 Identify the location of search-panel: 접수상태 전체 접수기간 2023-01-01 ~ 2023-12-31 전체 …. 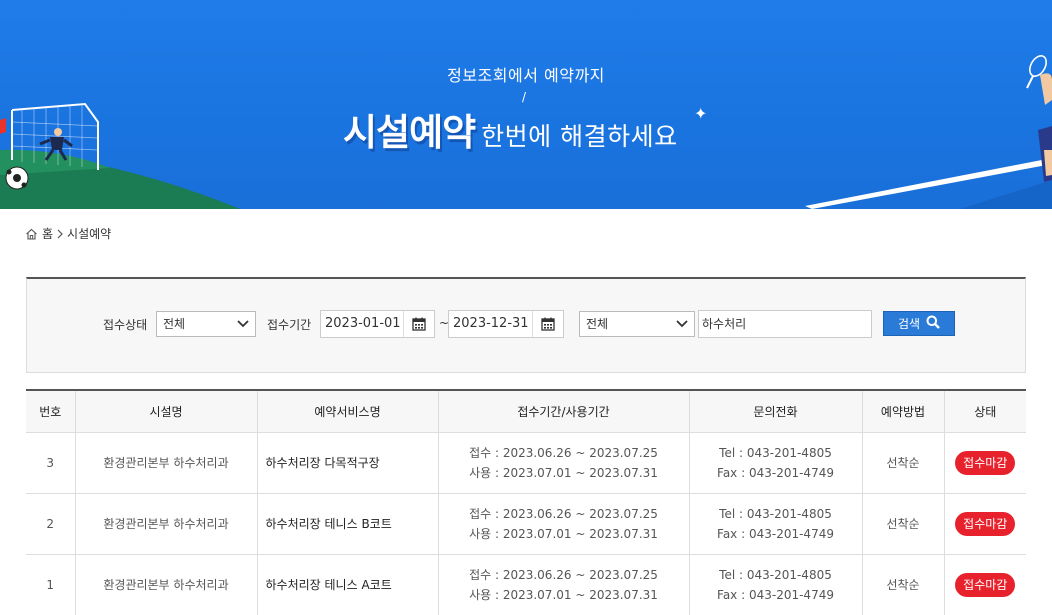
(526, 325).